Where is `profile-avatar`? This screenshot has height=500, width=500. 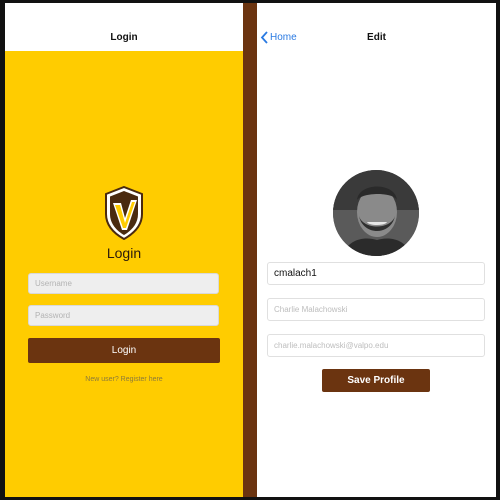
profile-avatar is located at coordinates (376, 213).